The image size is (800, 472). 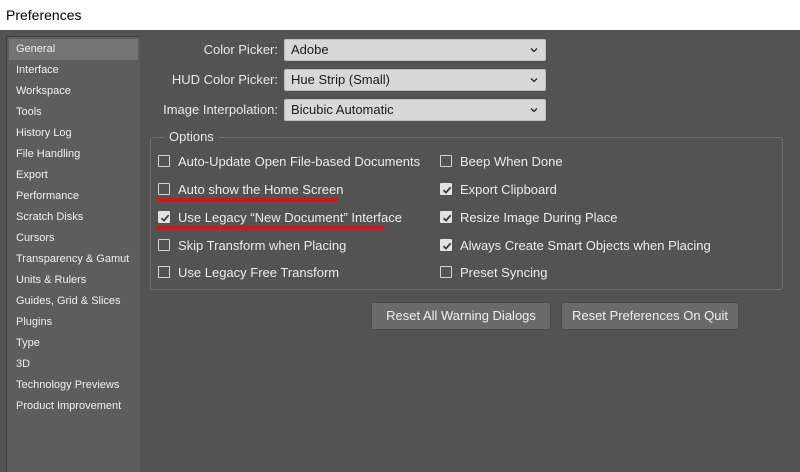 What do you see at coordinates (539, 217) in the screenshot?
I see `option-label: Resize Image During Place` at bounding box center [539, 217].